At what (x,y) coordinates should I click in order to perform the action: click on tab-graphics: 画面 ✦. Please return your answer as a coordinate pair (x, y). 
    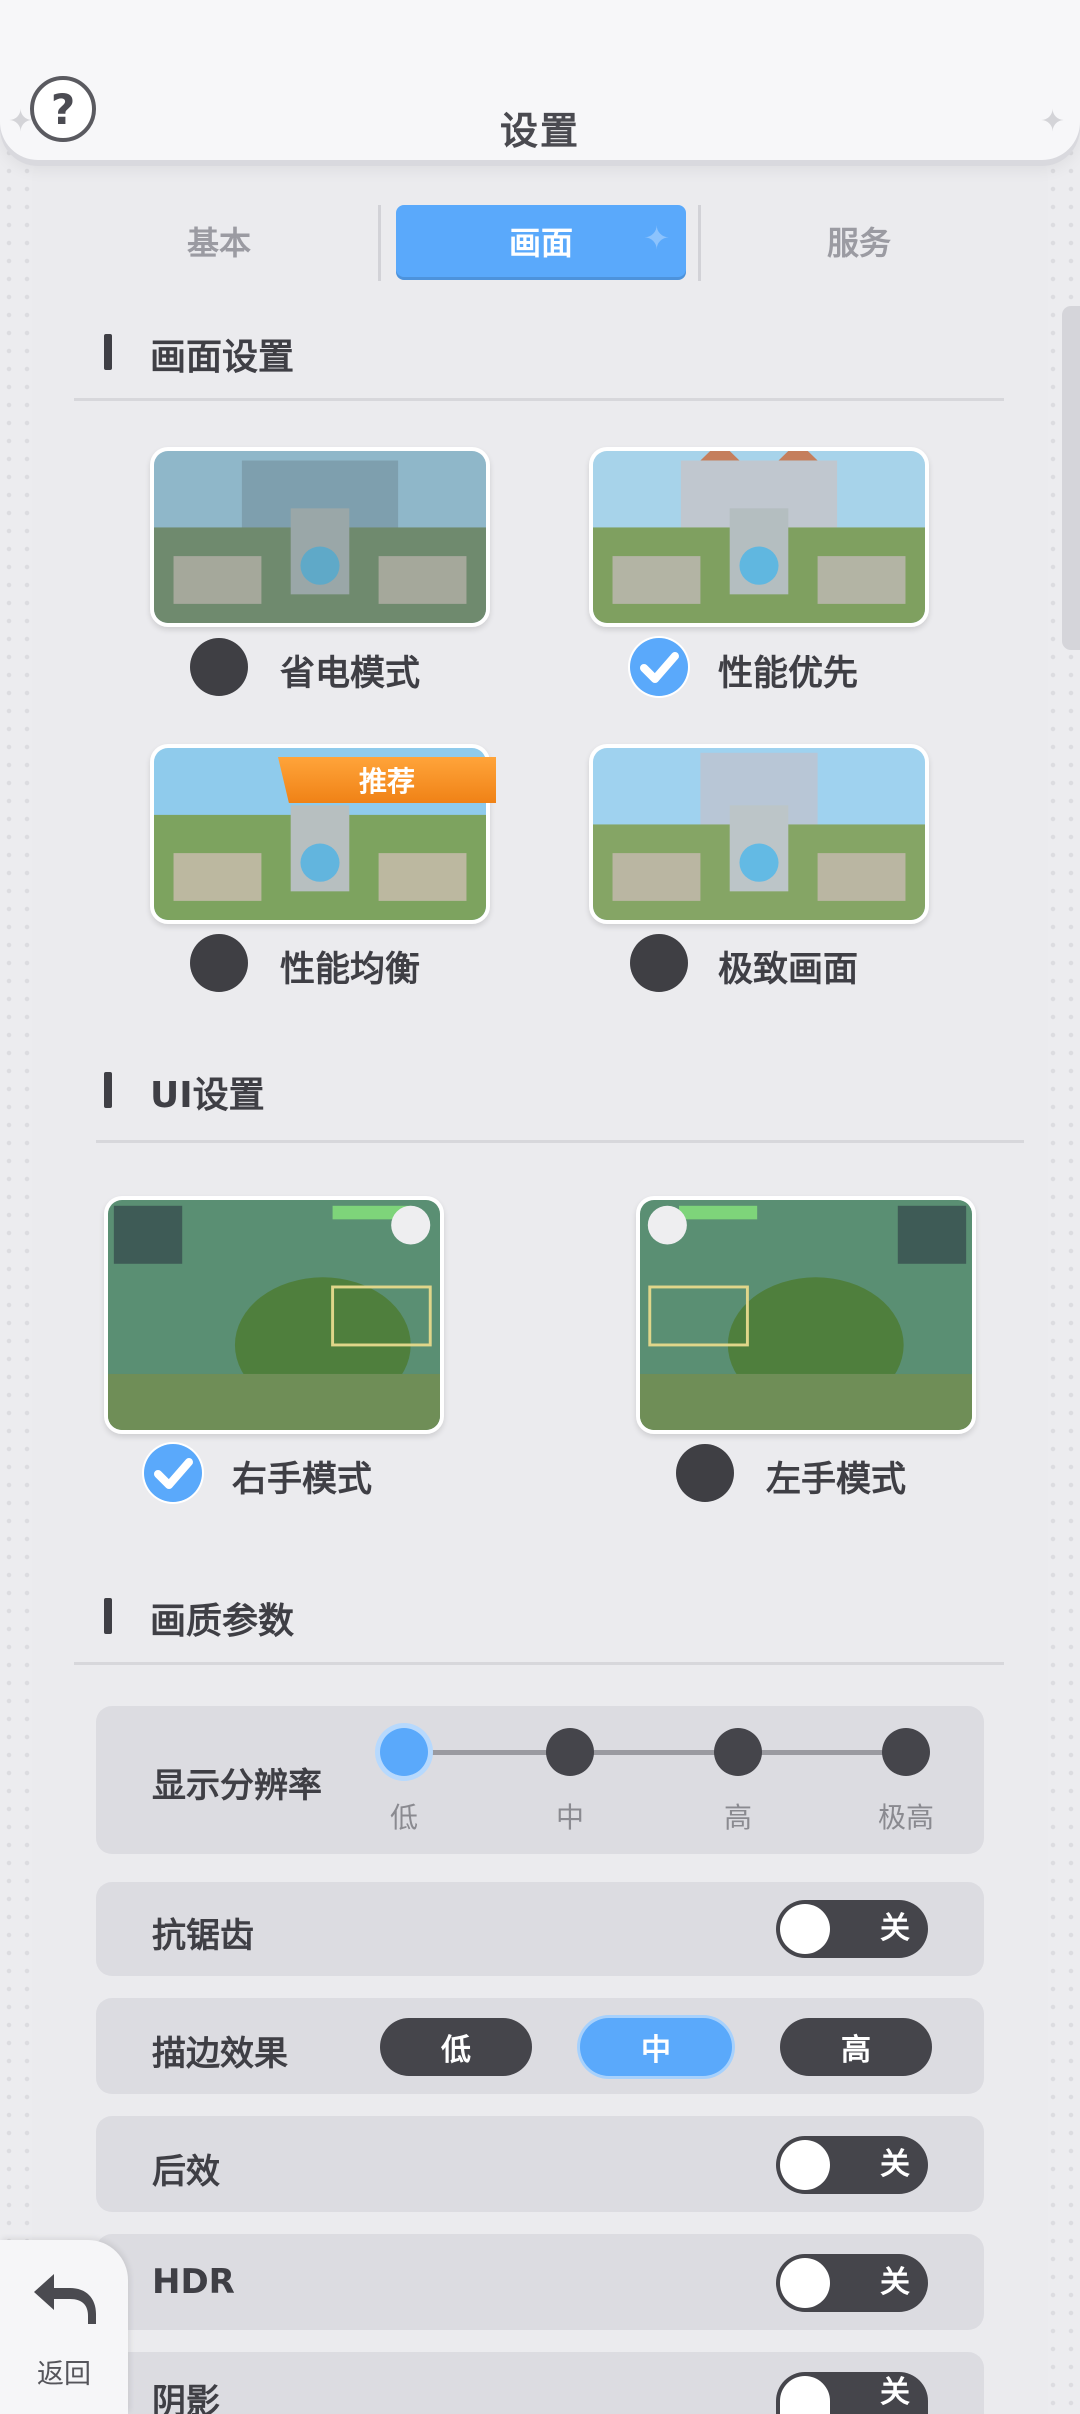
    Looking at the image, I should click on (541, 241).